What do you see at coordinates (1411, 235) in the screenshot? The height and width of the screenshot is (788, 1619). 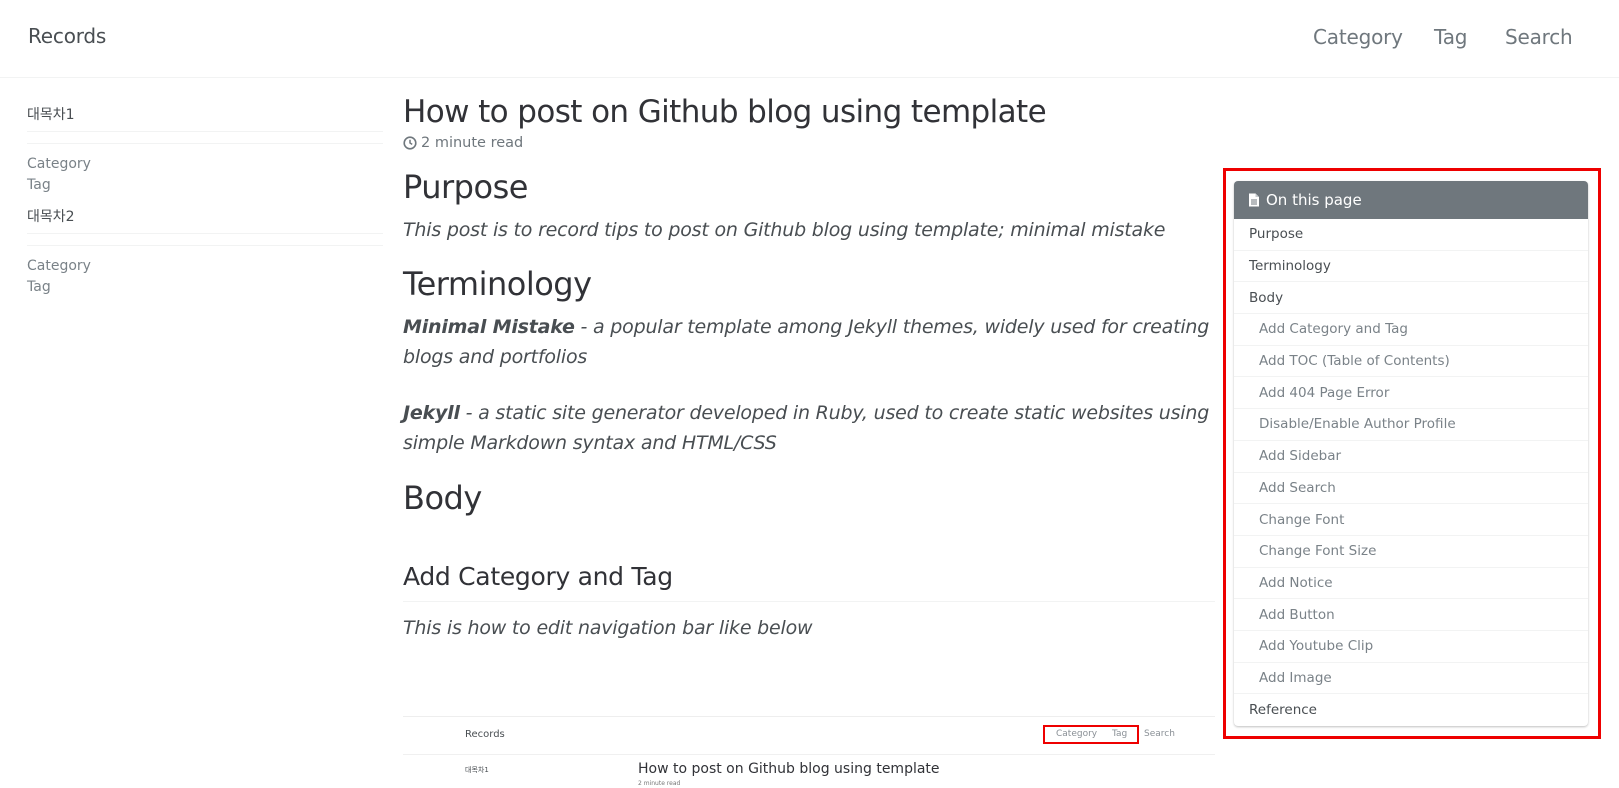 I see `toc-item-purpose: Purpose` at bounding box center [1411, 235].